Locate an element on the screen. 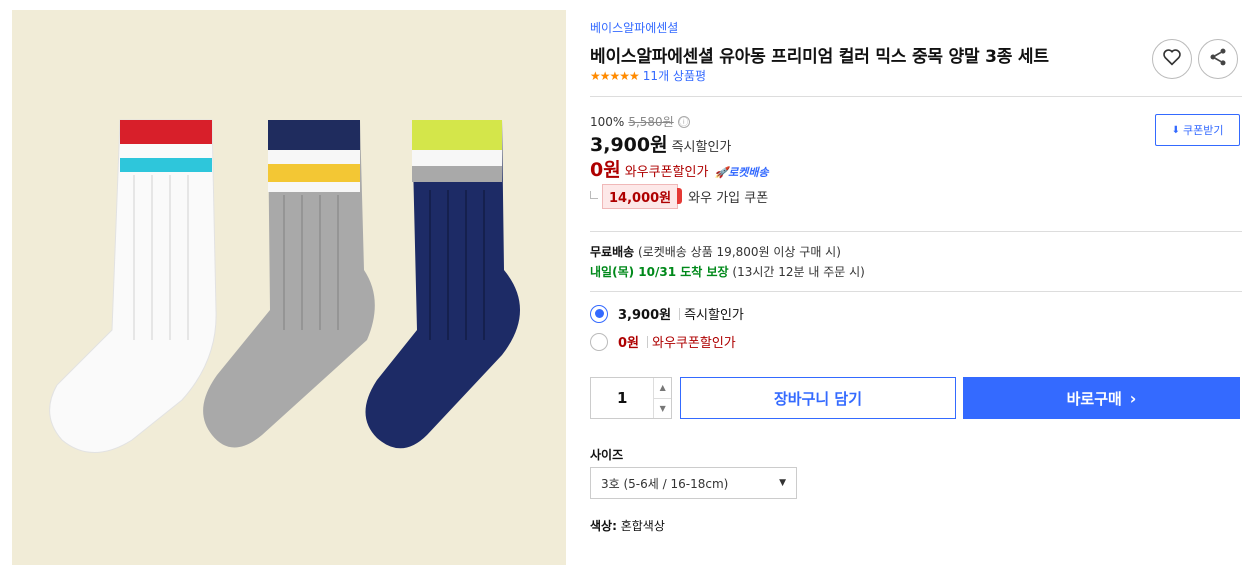  rating-stars: ★★★★★ is located at coordinates (615, 75).